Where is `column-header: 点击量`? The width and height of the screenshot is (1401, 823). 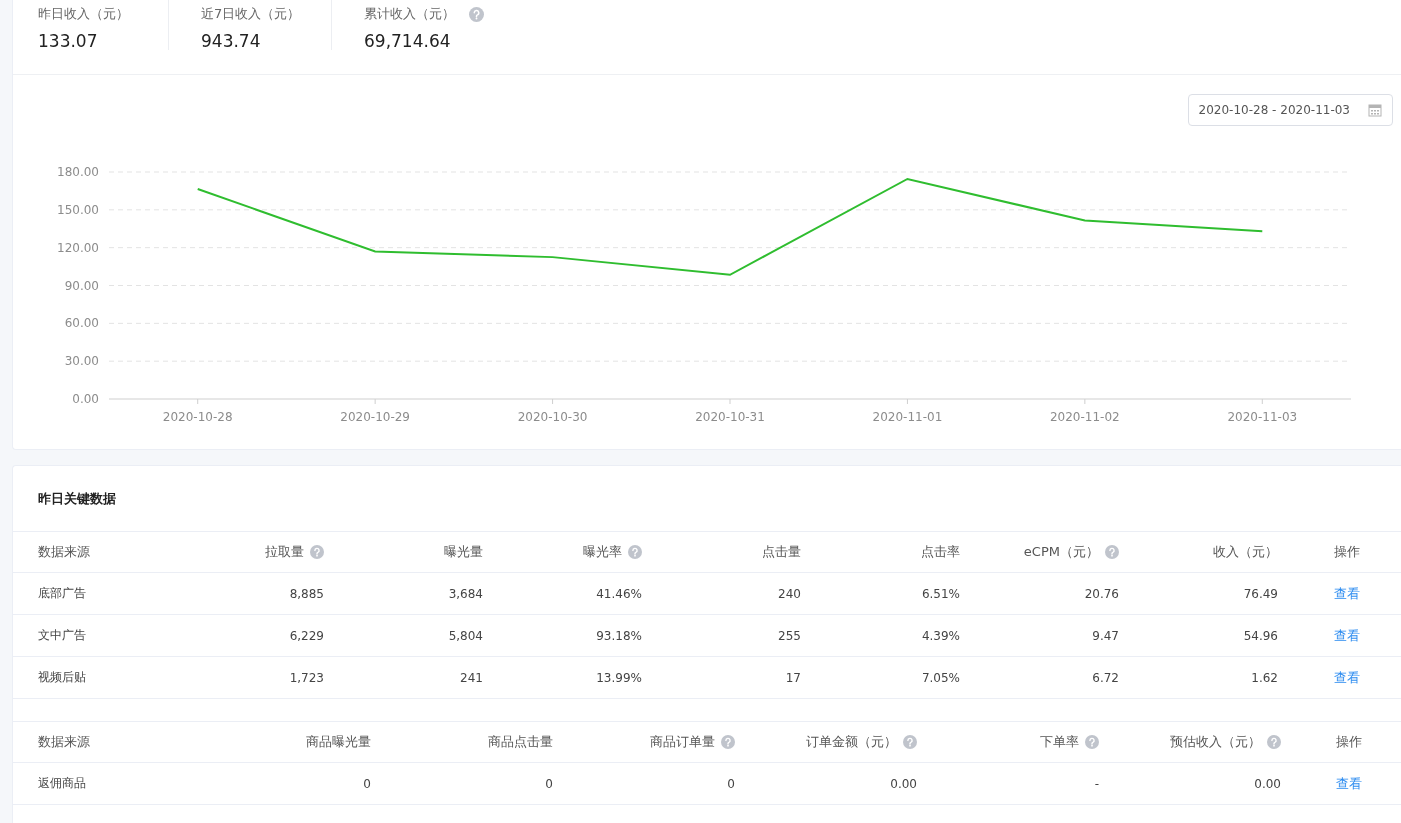
column-header: 点击量 is located at coordinates (781, 552).